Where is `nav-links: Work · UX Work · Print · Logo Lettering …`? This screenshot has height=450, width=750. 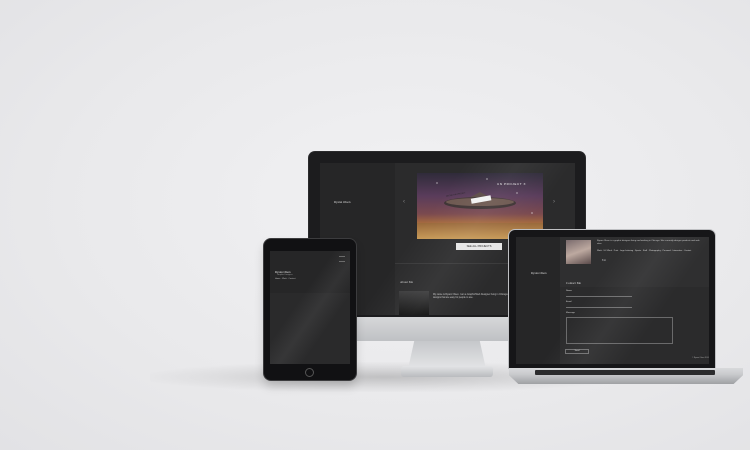
nav-links: Work · UX Work · Print · Logo Lettering … is located at coordinates (651, 251).